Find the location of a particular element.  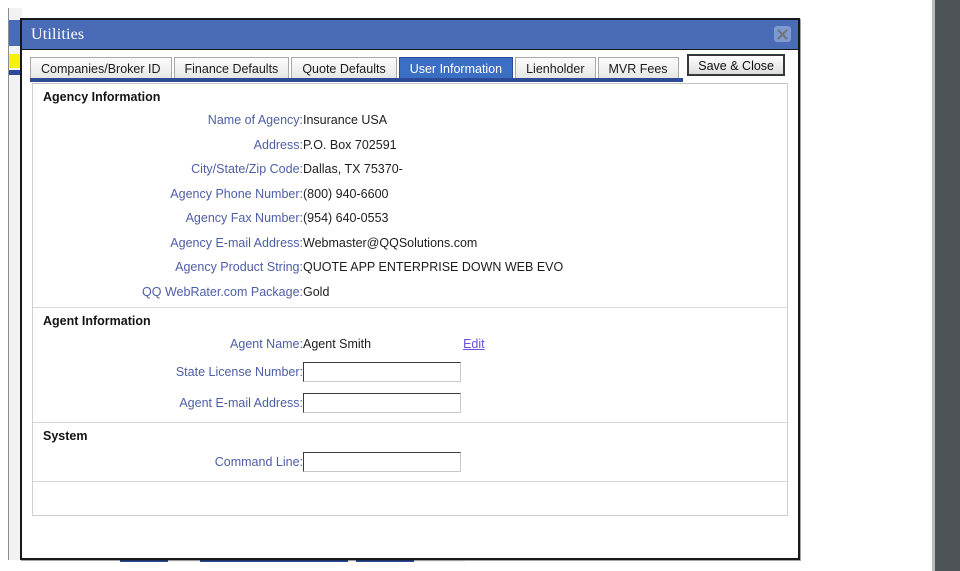

close-x-icon is located at coordinates (782, 34).